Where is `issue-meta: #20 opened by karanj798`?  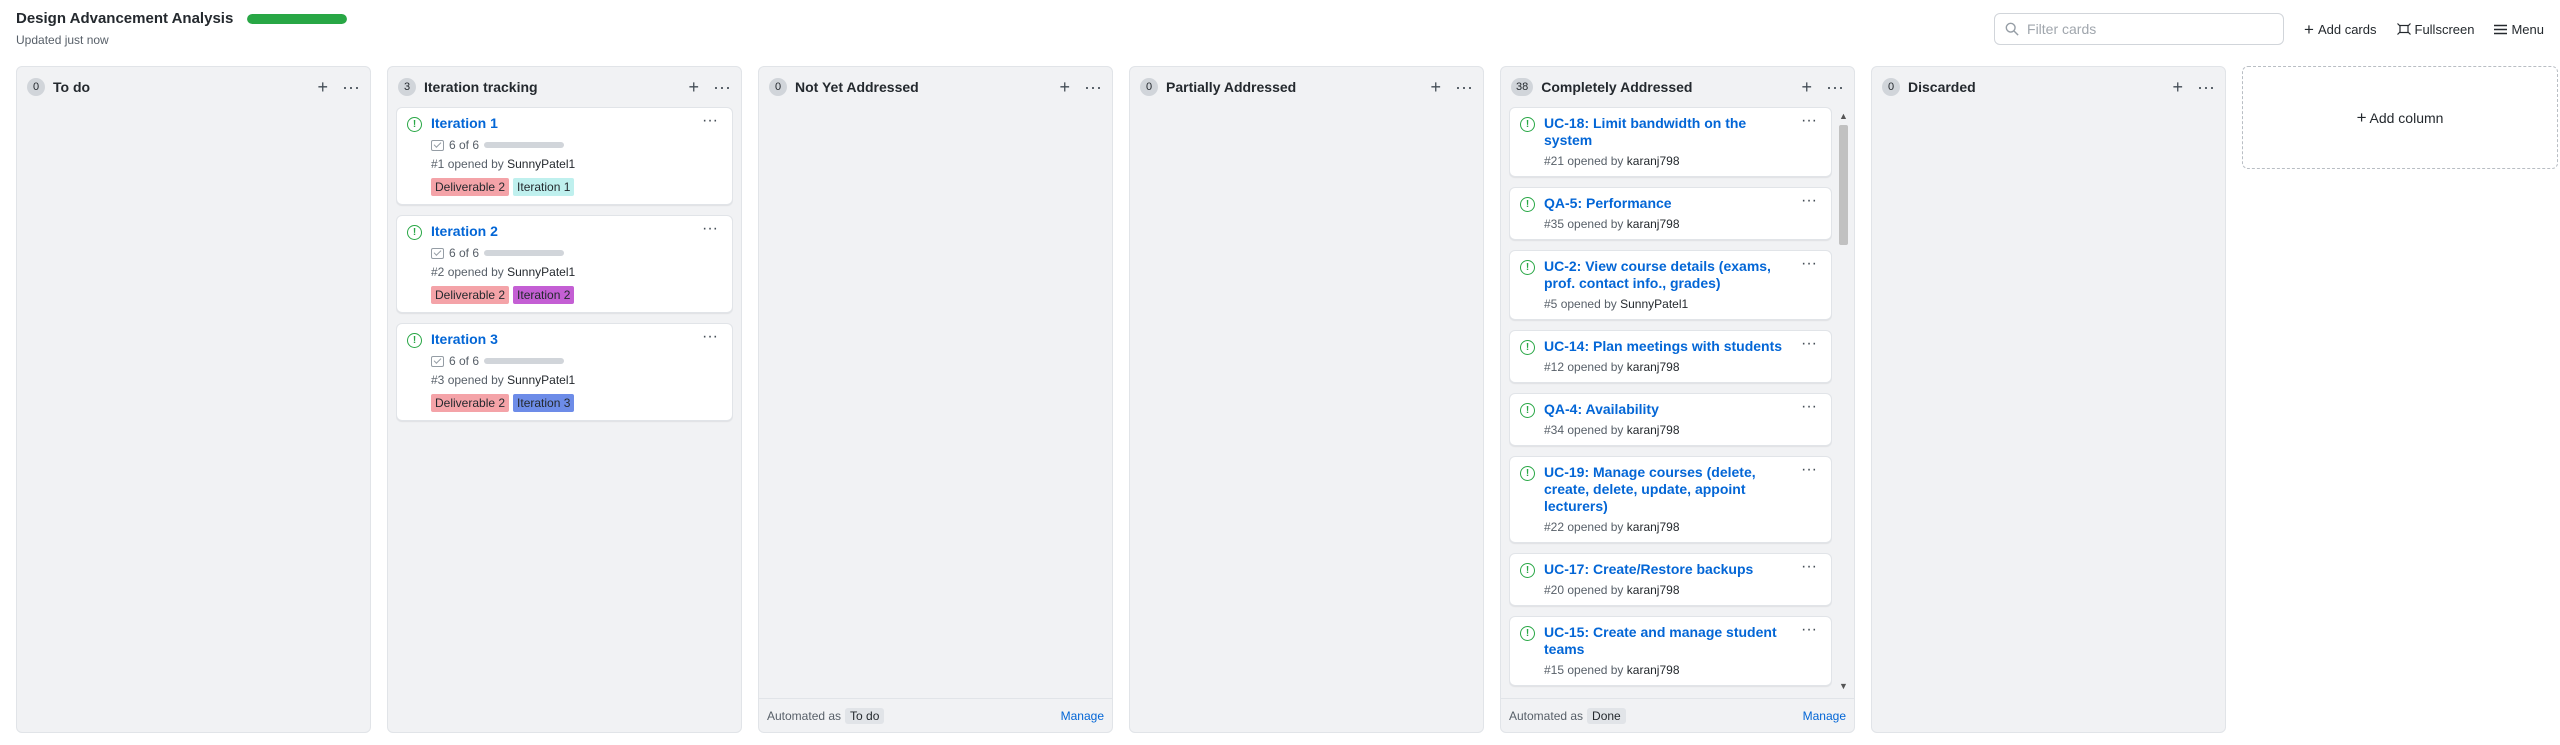 issue-meta: #20 opened by karanj798 is located at coordinates (1682, 590).